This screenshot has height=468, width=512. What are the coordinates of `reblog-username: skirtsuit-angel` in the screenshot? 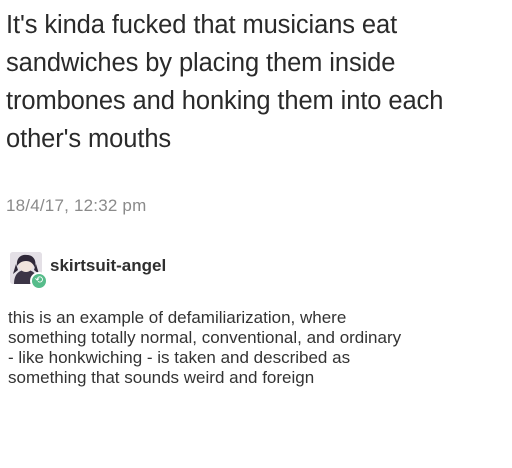 It's located at (108, 266).